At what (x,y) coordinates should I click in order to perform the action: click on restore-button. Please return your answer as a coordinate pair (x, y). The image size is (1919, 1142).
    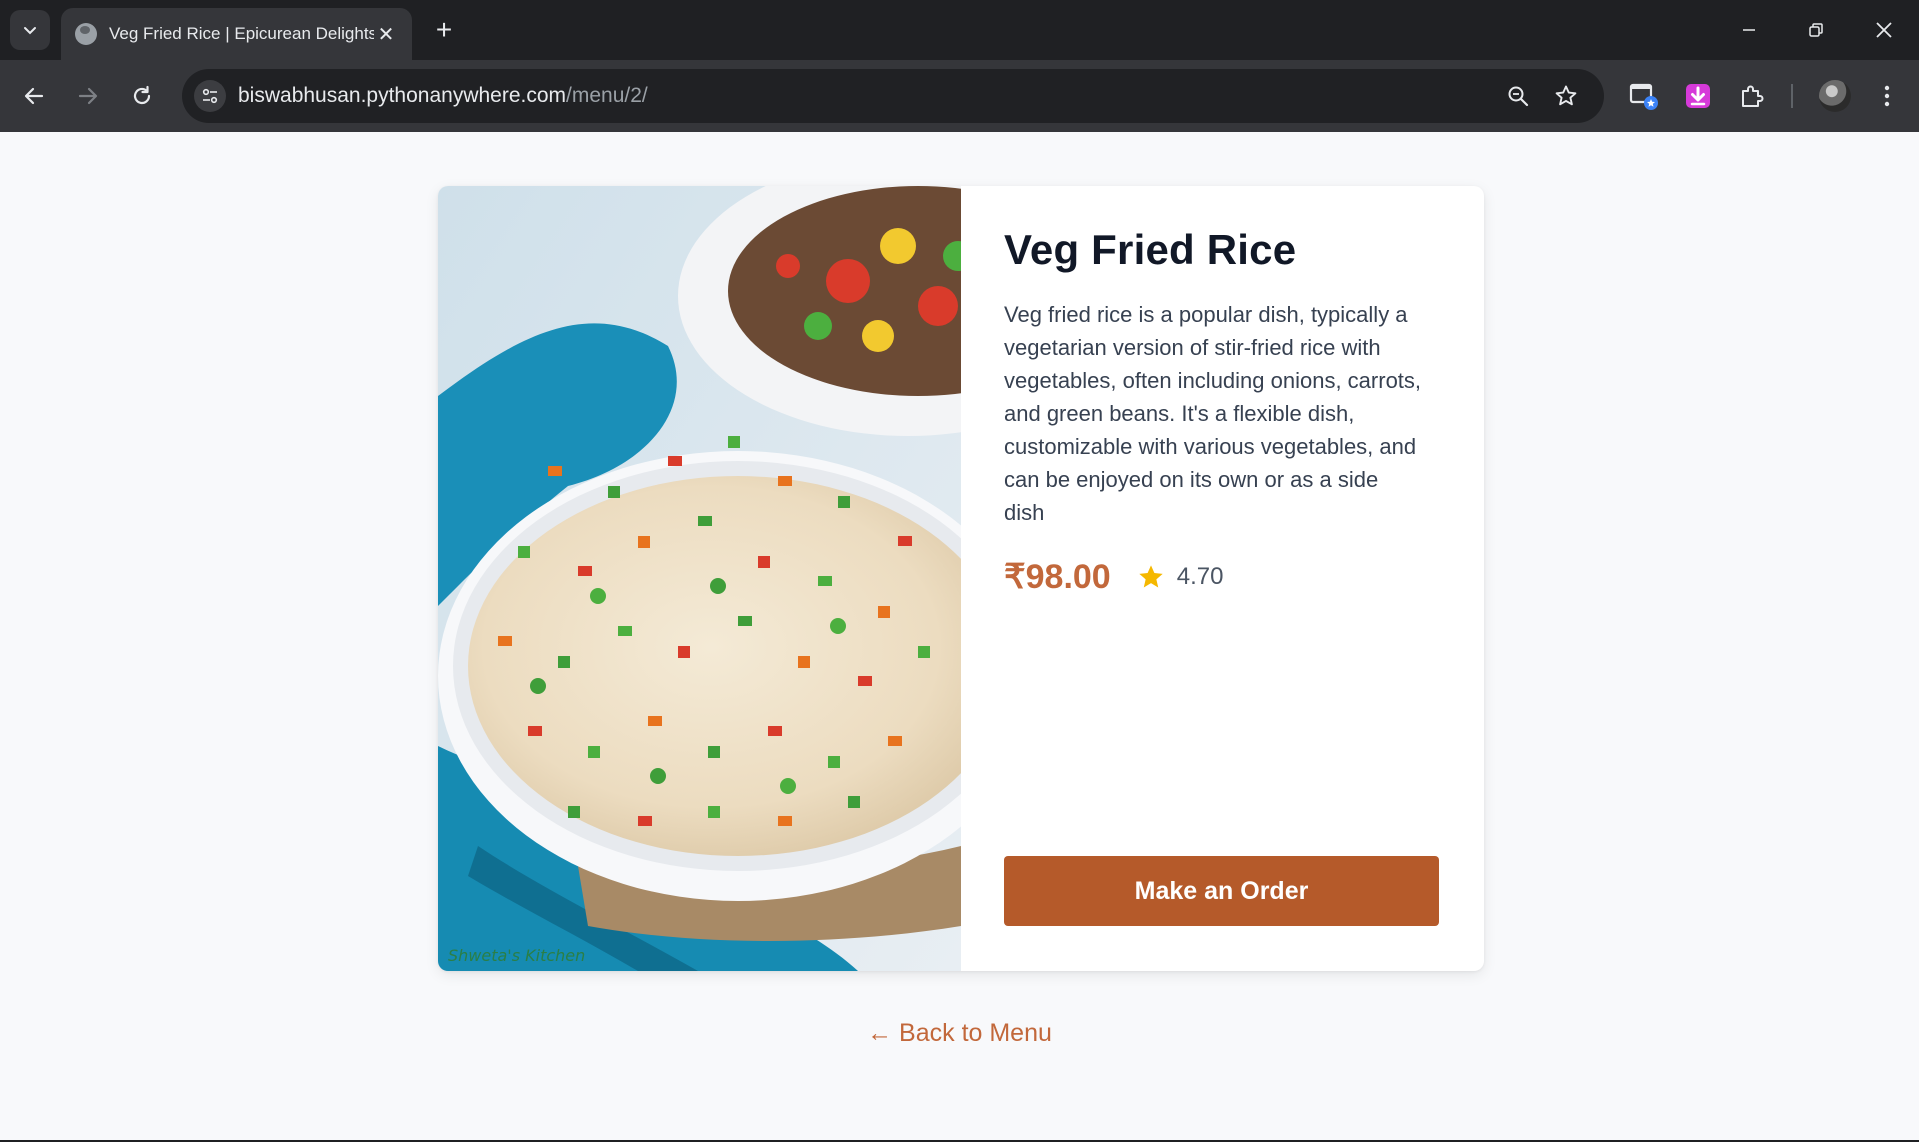
    Looking at the image, I should click on (1816, 30).